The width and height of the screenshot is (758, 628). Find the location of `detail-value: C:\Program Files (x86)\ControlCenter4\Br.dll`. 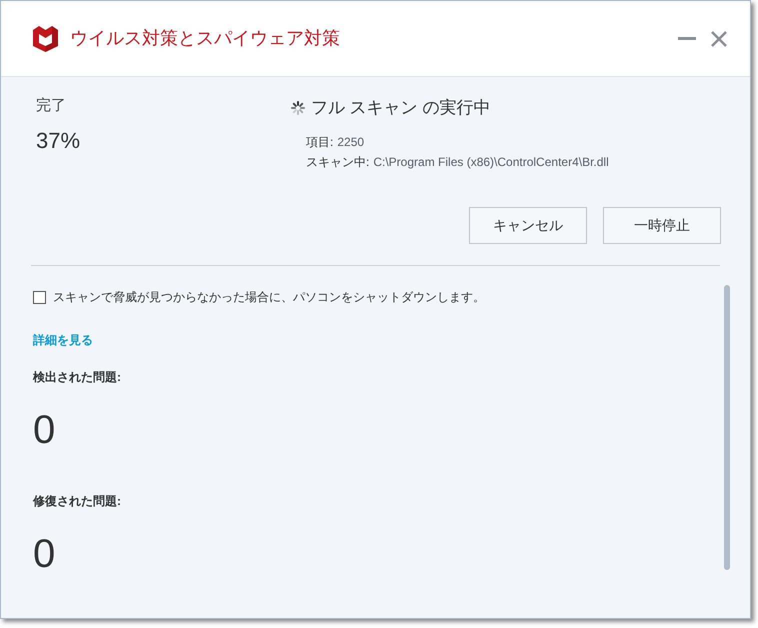

detail-value: C:\Program Files (x86)\ControlCenter4\Br.dll is located at coordinates (491, 162).